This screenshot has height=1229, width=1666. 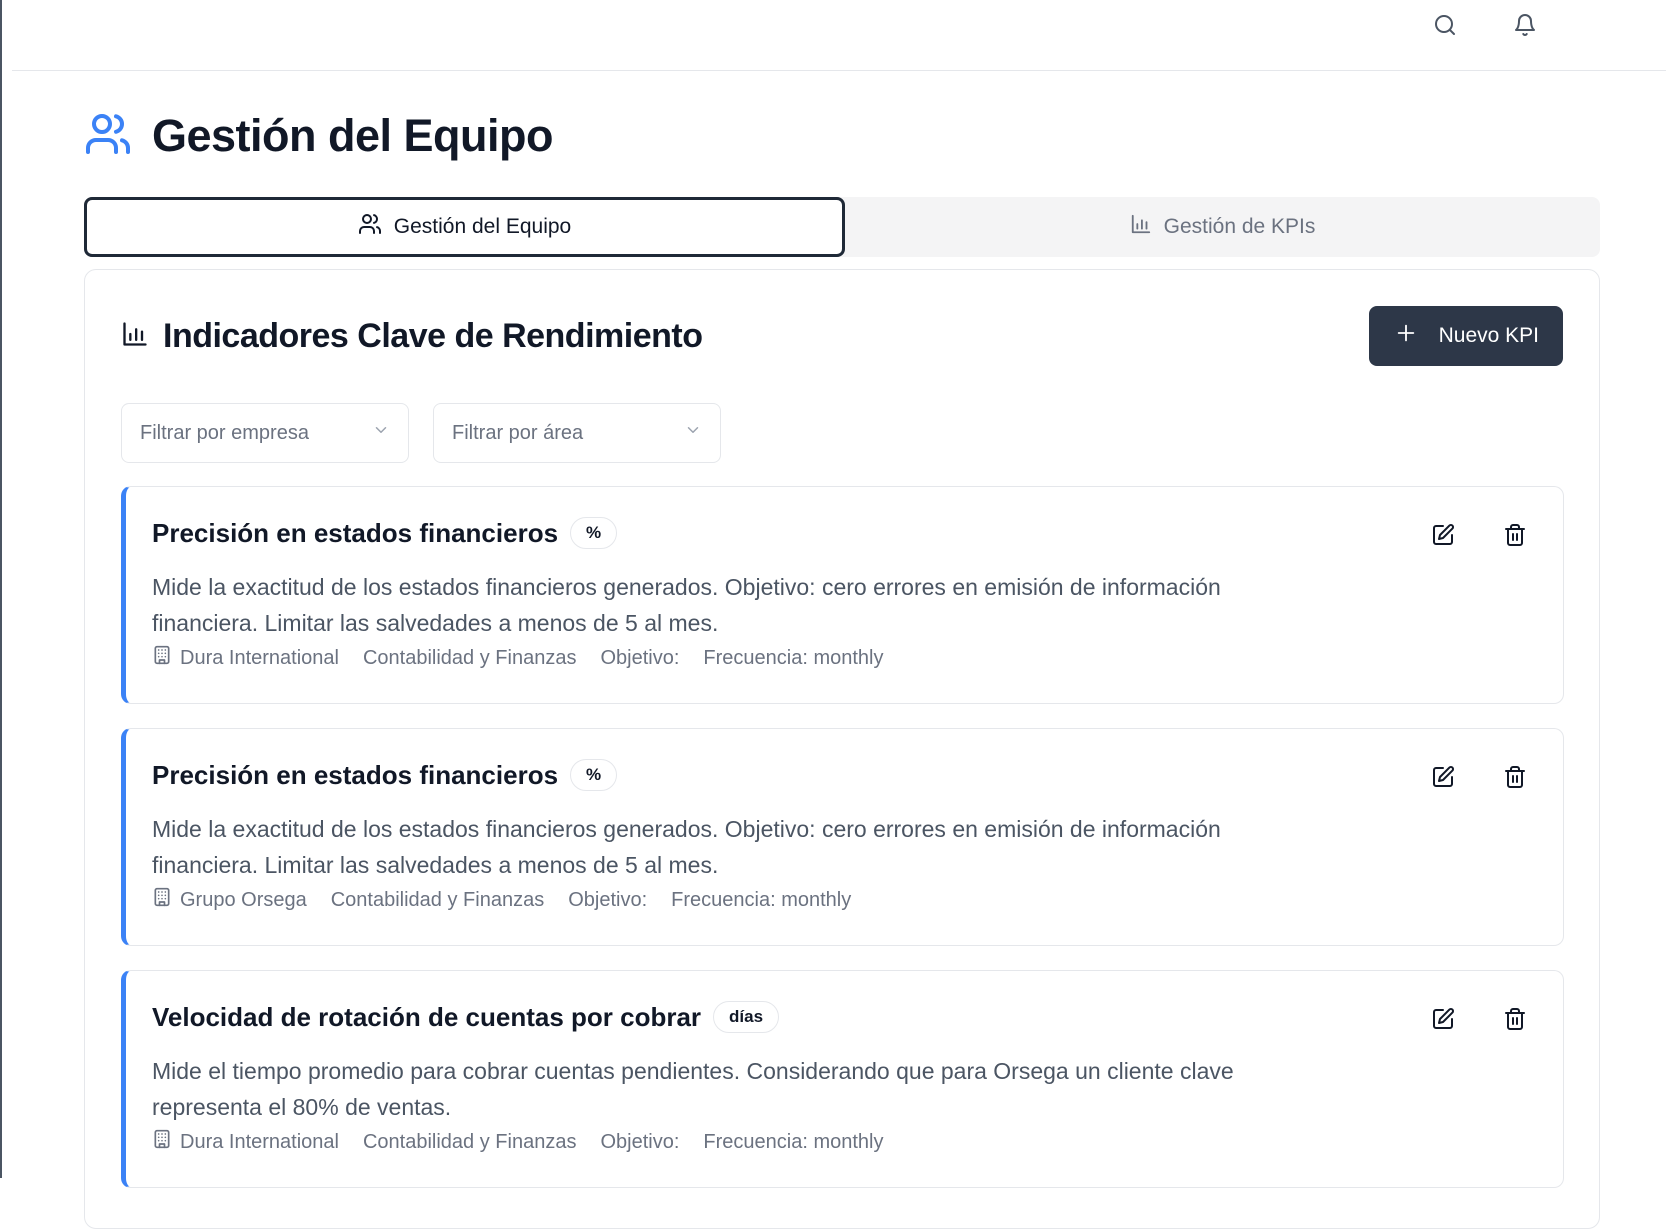 I want to click on company-filter-select: Filtrar por empresa, so click(x=265, y=433).